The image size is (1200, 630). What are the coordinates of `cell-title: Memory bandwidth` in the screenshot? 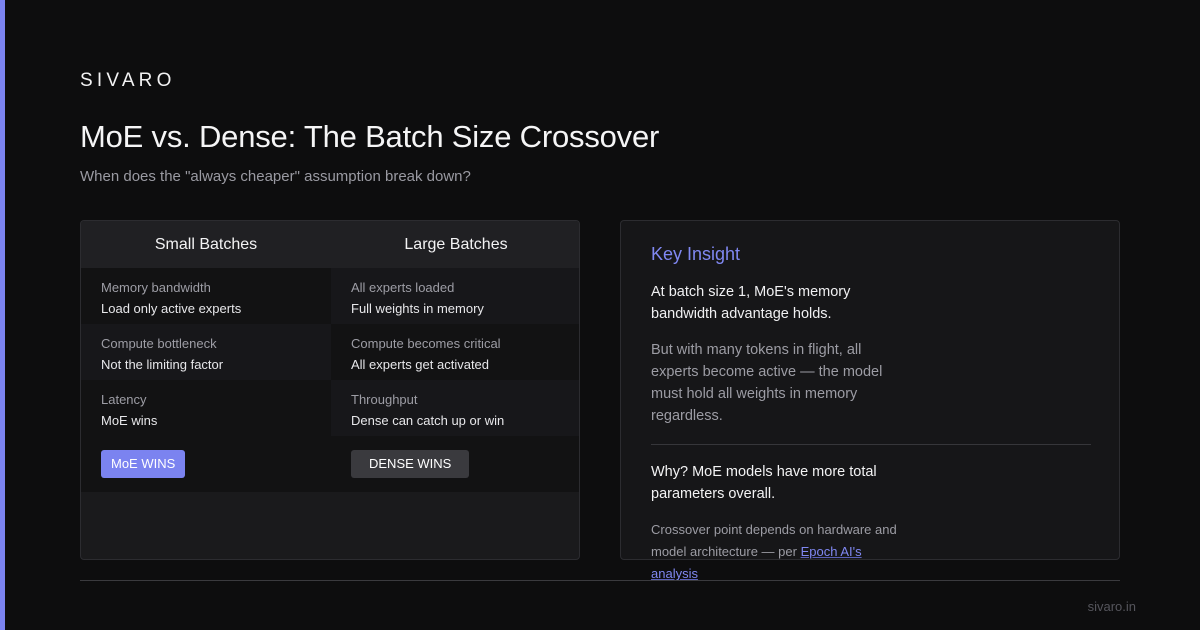 It's located at (156, 287).